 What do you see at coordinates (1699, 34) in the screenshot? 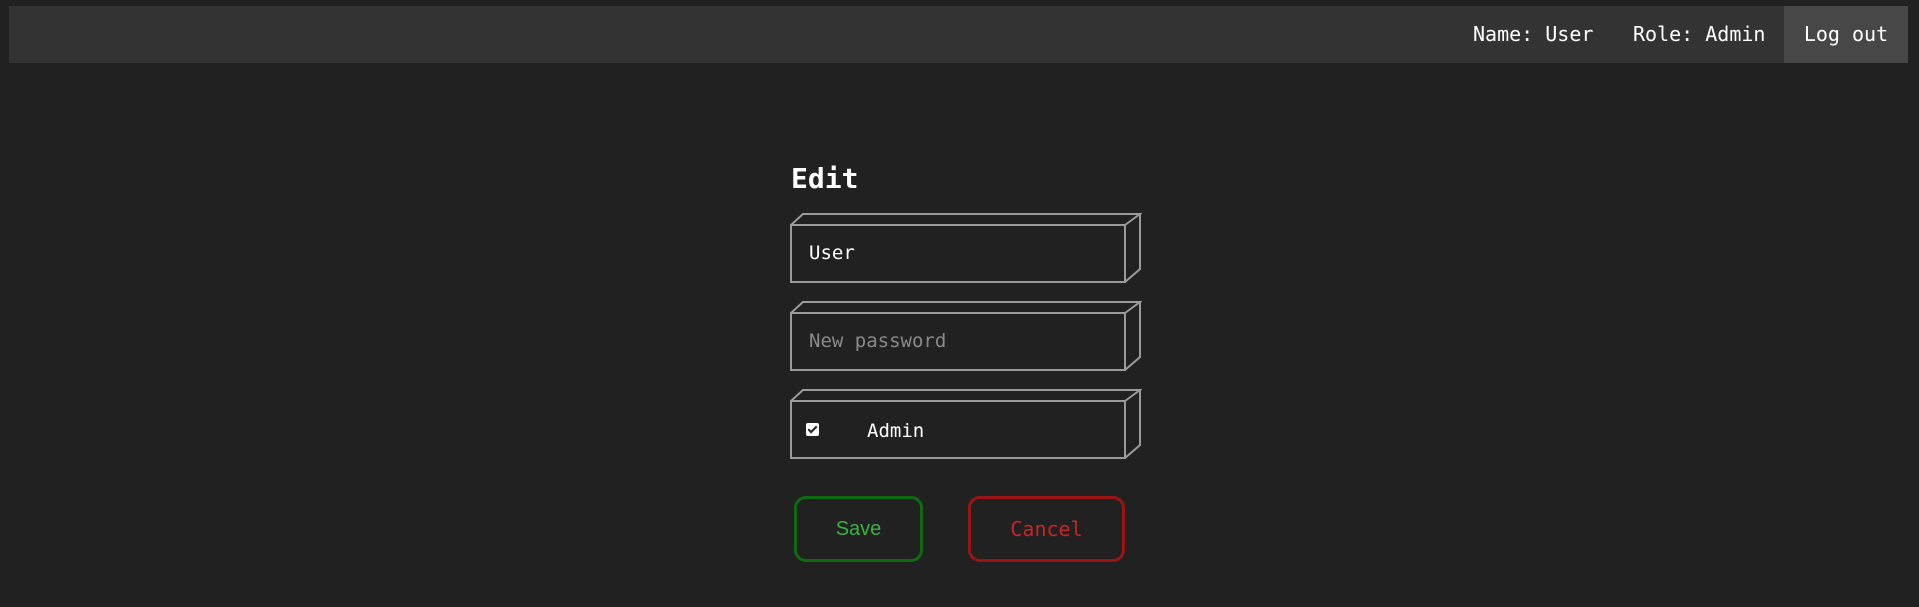
I see `user-role-label: Role: Admin` at bounding box center [1699, 34].